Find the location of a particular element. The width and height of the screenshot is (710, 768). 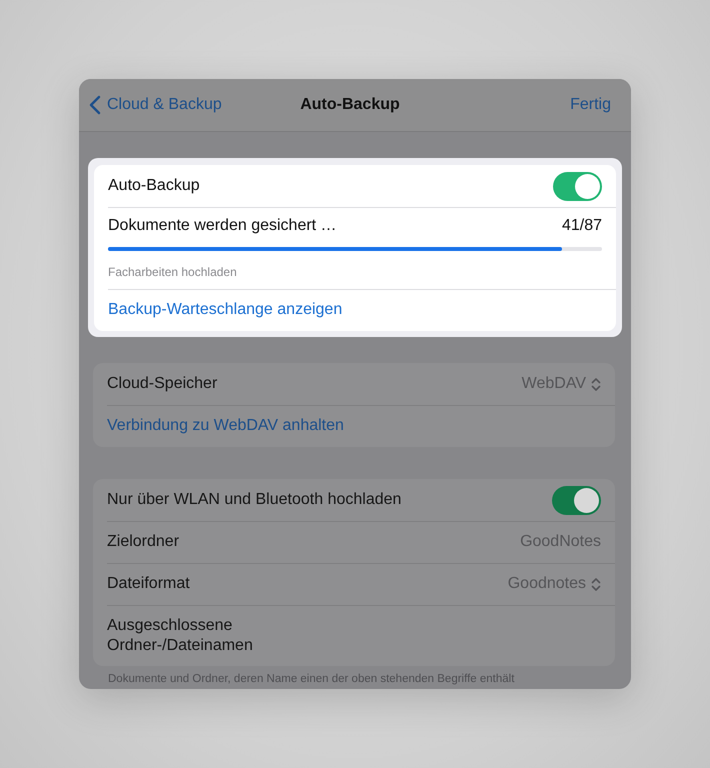

screen-title: Auto-Backup is located at coordinates (350, 105).